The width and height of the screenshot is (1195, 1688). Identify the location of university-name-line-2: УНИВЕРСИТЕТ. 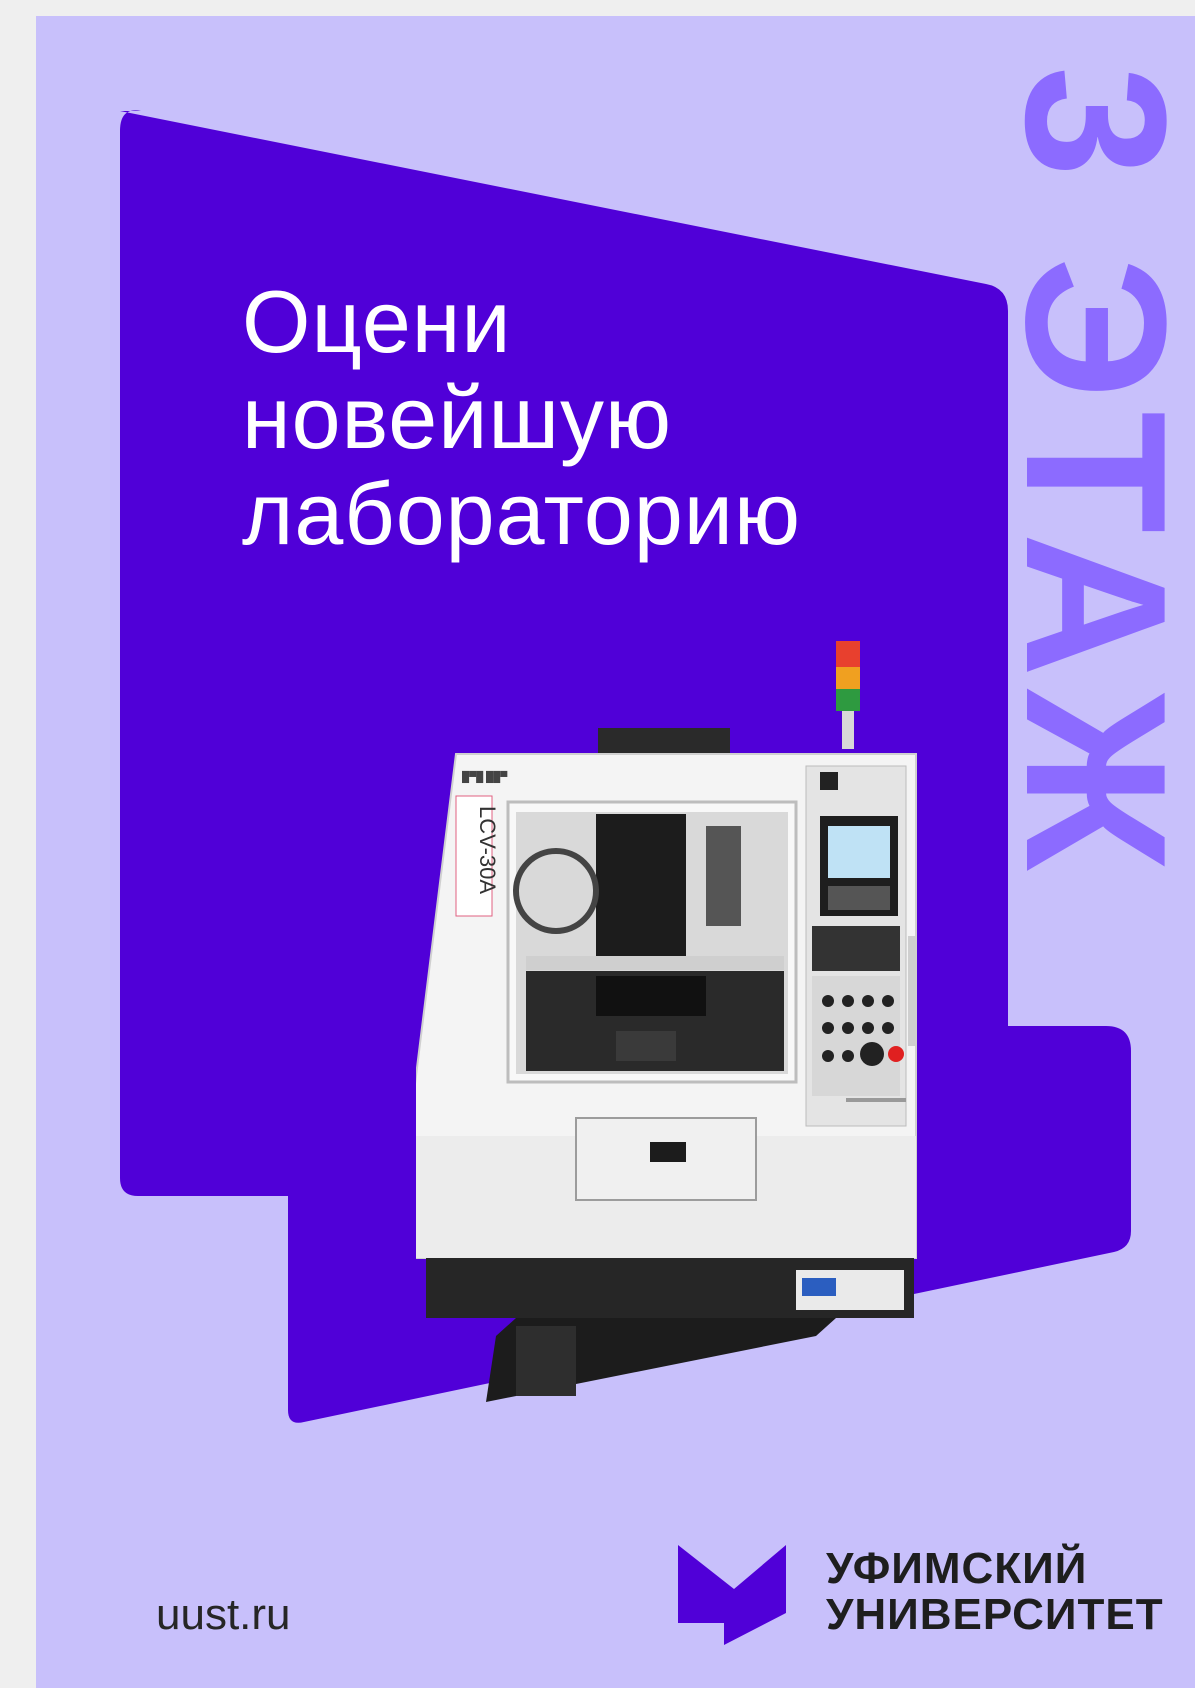
(995, 1614).